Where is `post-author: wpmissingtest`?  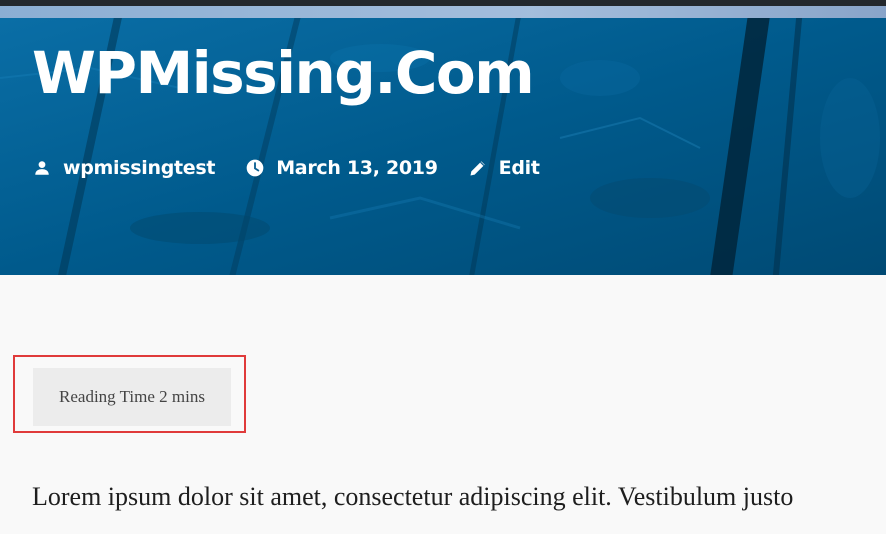 post-author: wpmissingtest is located at coordinates (123, 168).